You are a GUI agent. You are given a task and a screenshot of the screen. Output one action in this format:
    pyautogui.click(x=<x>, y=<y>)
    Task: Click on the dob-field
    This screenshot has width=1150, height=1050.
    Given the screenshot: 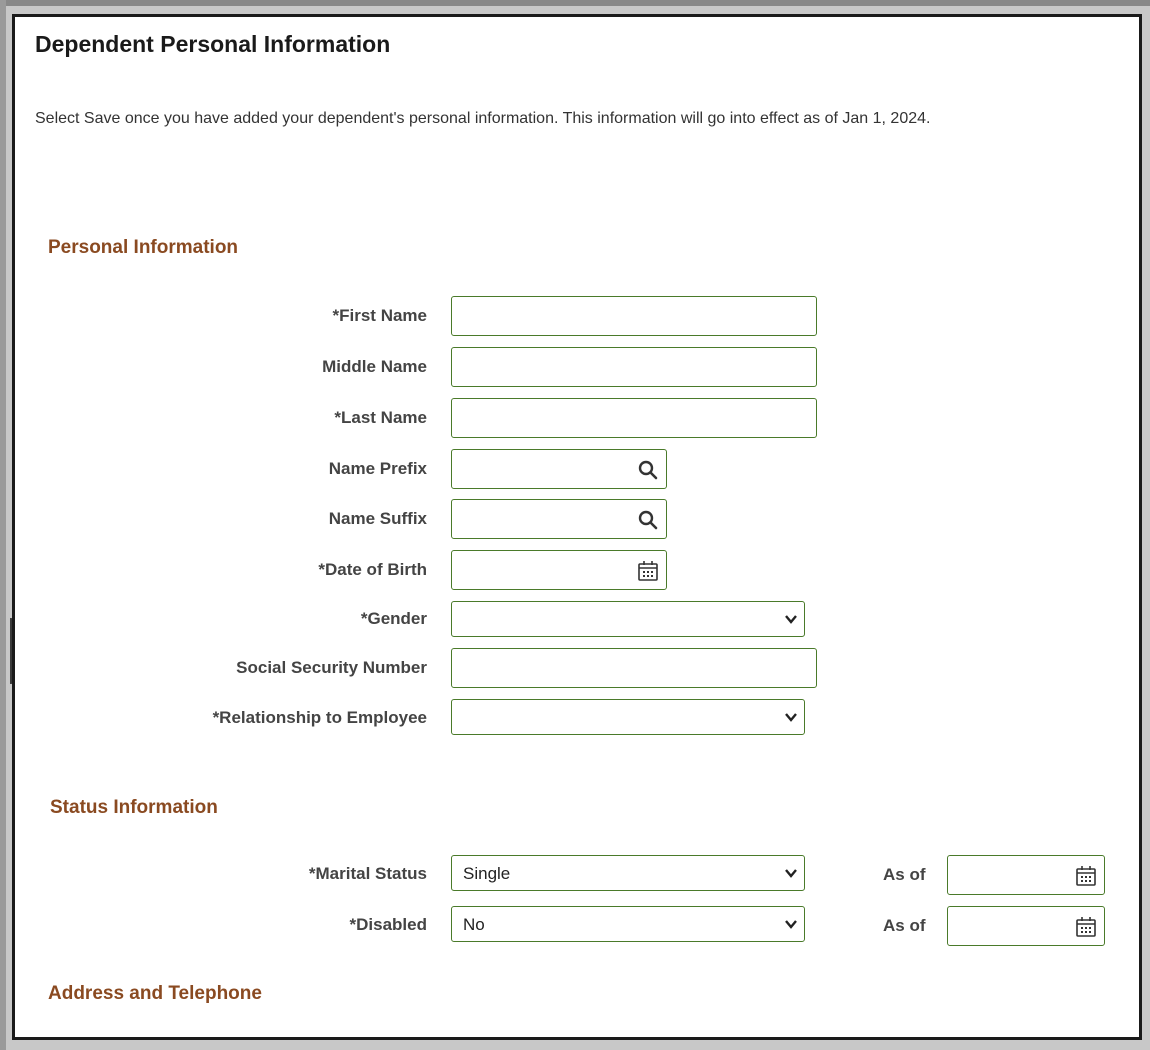 What is the action you would take?
    pyautogui.click(x=559, y=570)
    